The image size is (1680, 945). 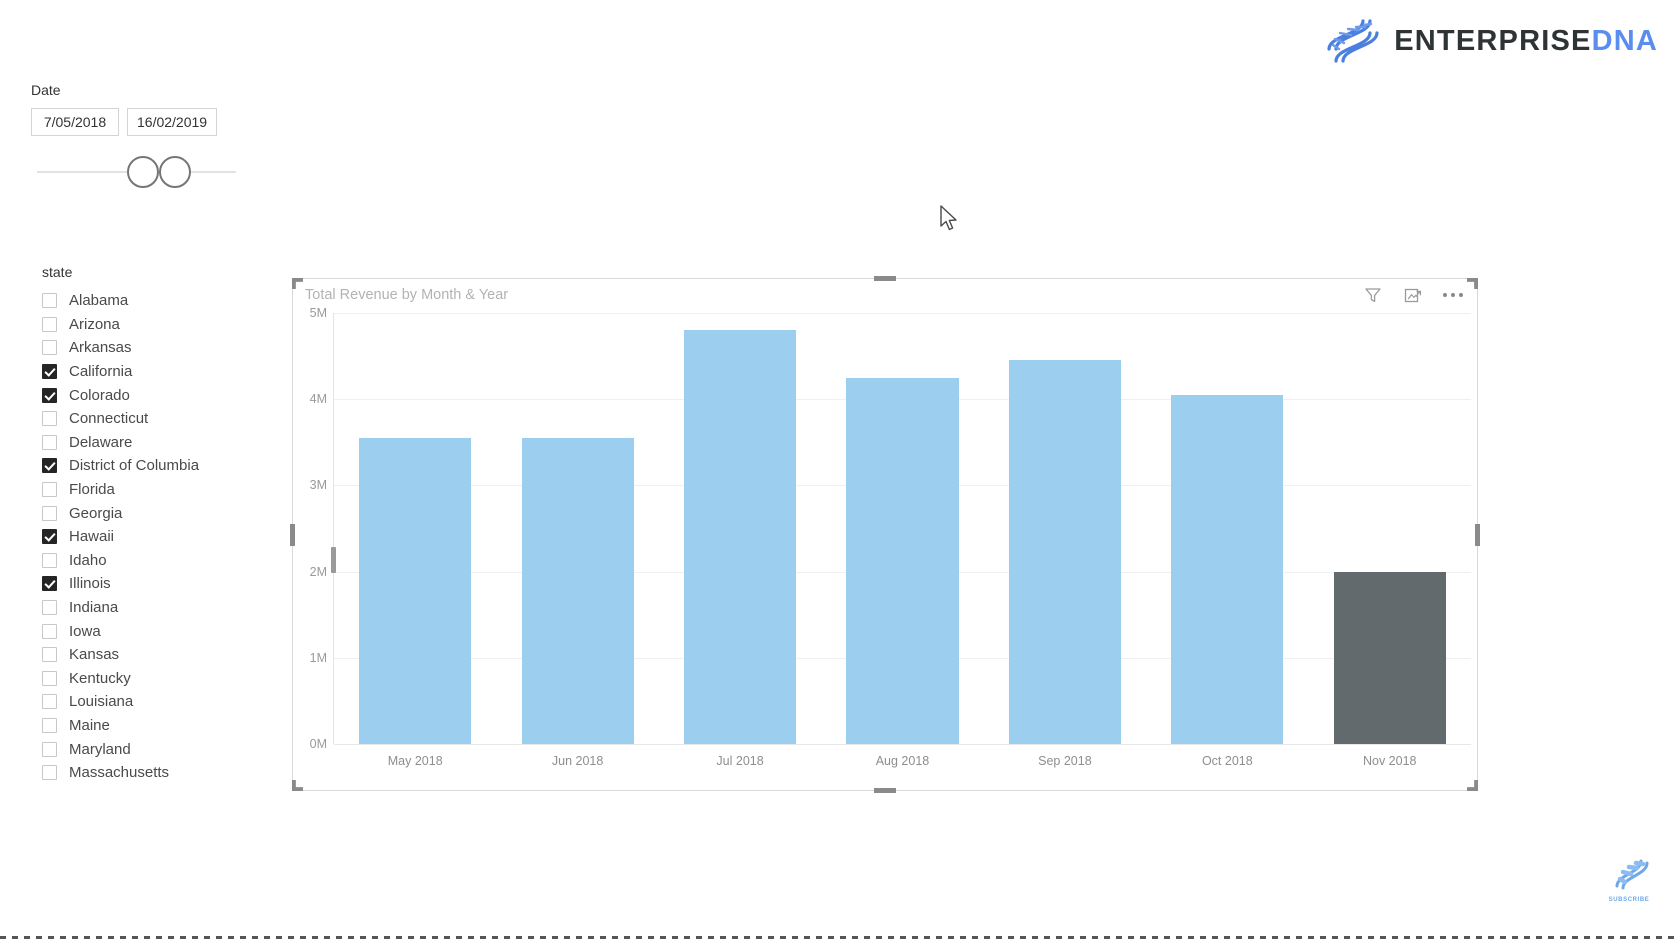 What do you see at coordinates (100, 678) in the screenshot?
I see `state-list-item-label: Kentucky` at bounding box center [100, 678].